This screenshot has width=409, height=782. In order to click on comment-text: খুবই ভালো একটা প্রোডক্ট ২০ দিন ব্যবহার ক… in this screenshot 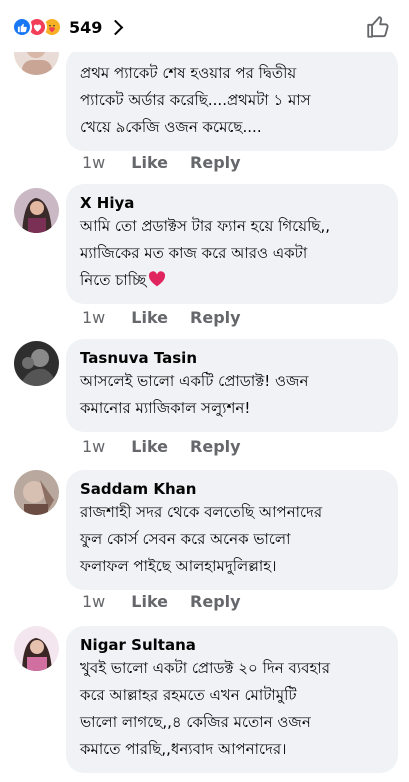, I will do `click(205, 708)`.